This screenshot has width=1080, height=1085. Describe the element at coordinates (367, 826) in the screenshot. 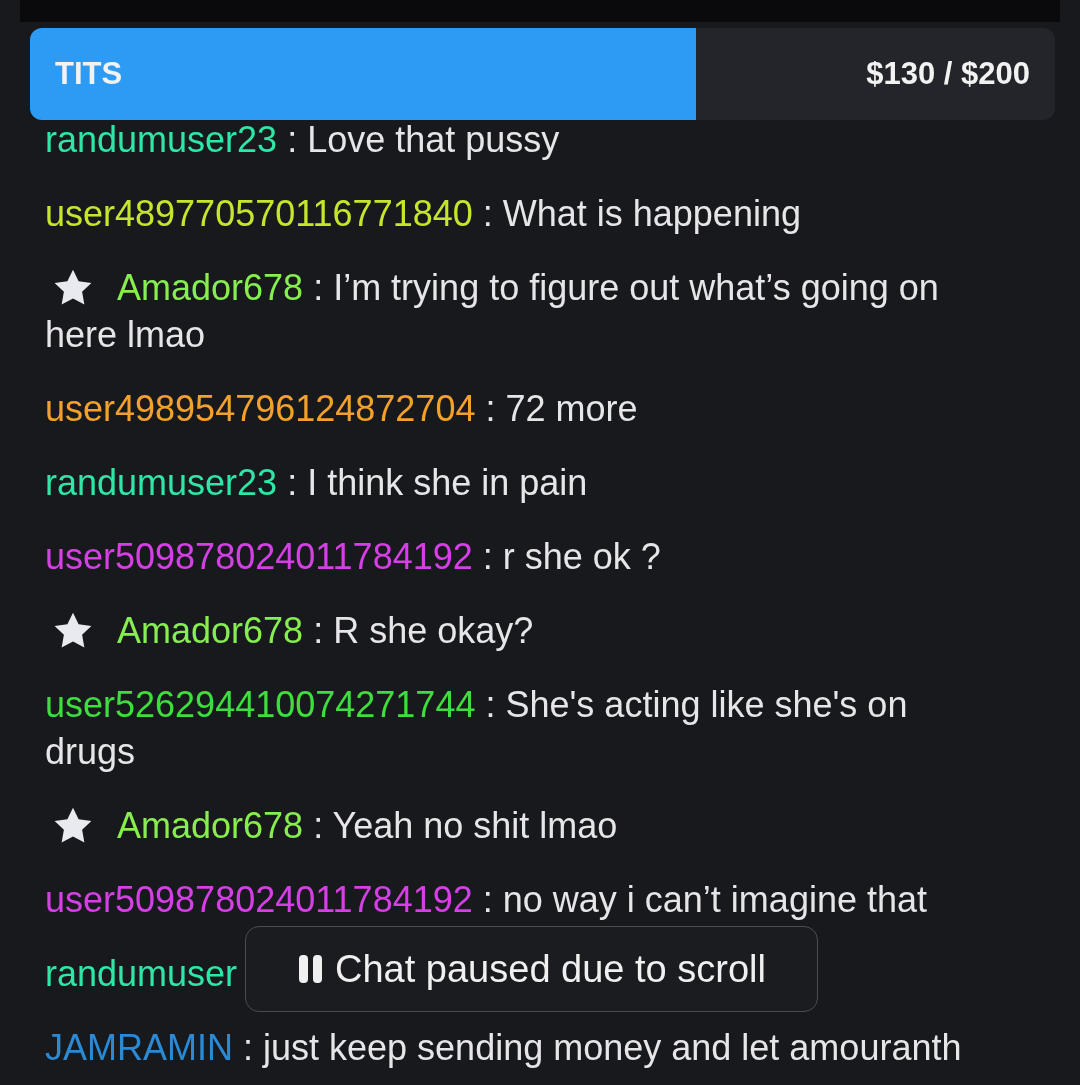

I see `chat-message: Amador678 : Yeah no shit lmao` at that location.